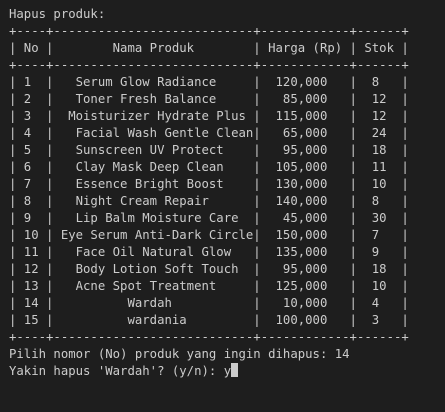 The height and width of the screenshot is (412, 445). I want to click on table-row: | 8 | Night Cream Repair | 140,000 | 8 |, so click(209, 201).